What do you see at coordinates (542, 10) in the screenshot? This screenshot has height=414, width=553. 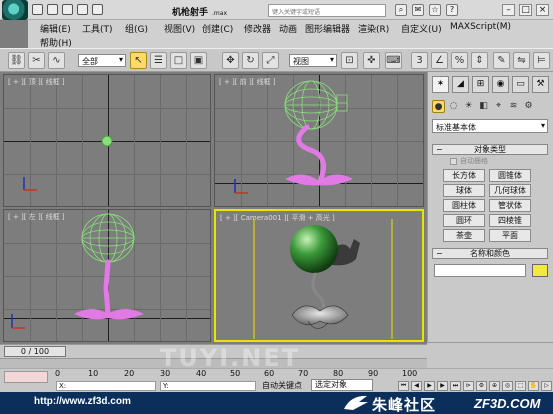 I see `close-button: ×` at bounding box center [542, 10].